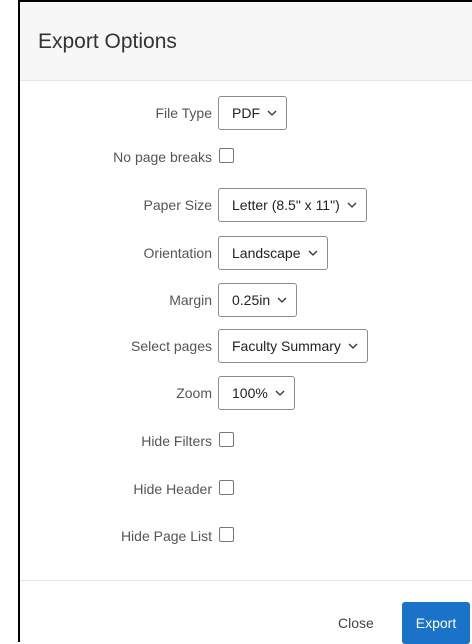 This screenshot has width=472, height=644. I want to click on select-pages-select: Faculty Summary, so click(293, 346).